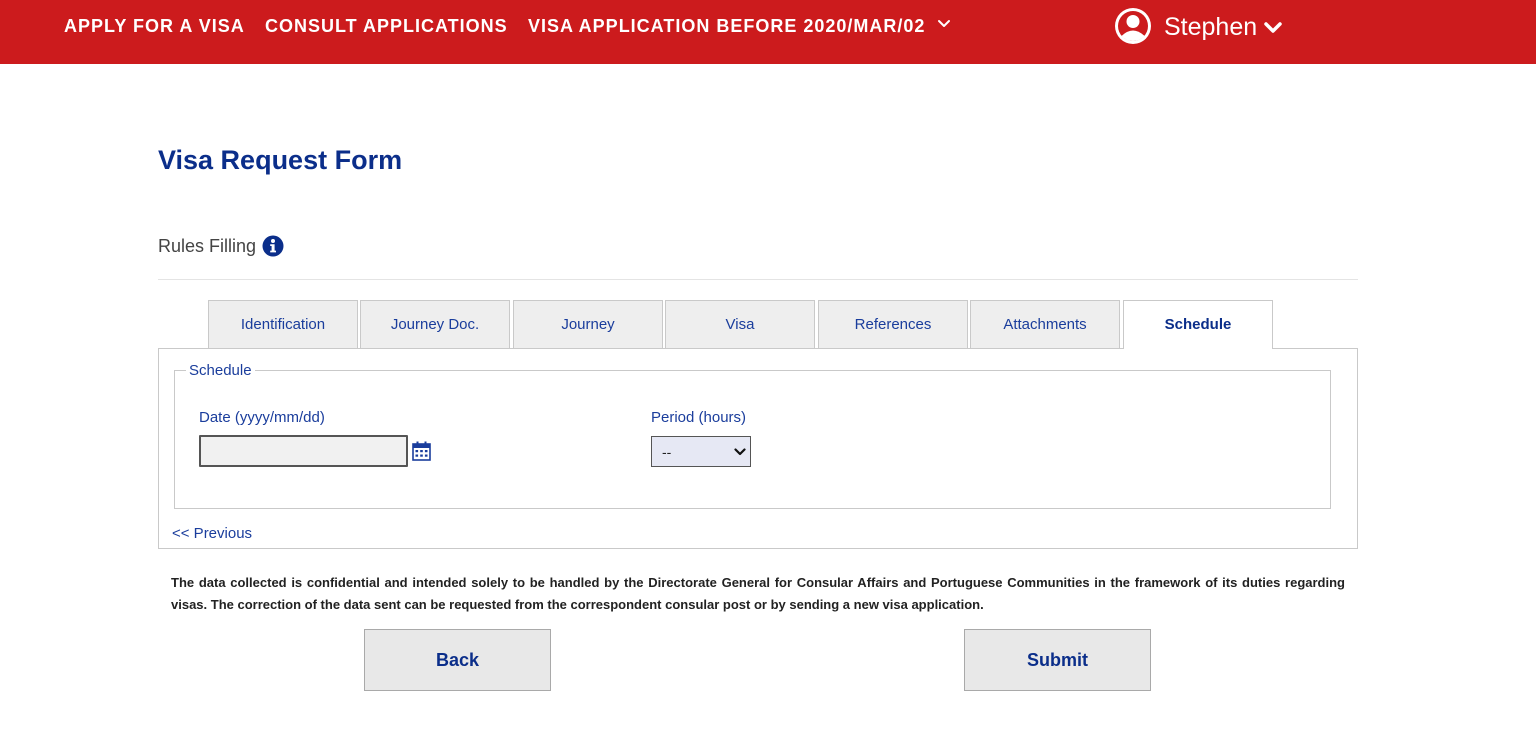 The width and height of the screenshot is (1536, 756). I want to click on tab-journey-doc: Journey Doc., so click(435, 324).